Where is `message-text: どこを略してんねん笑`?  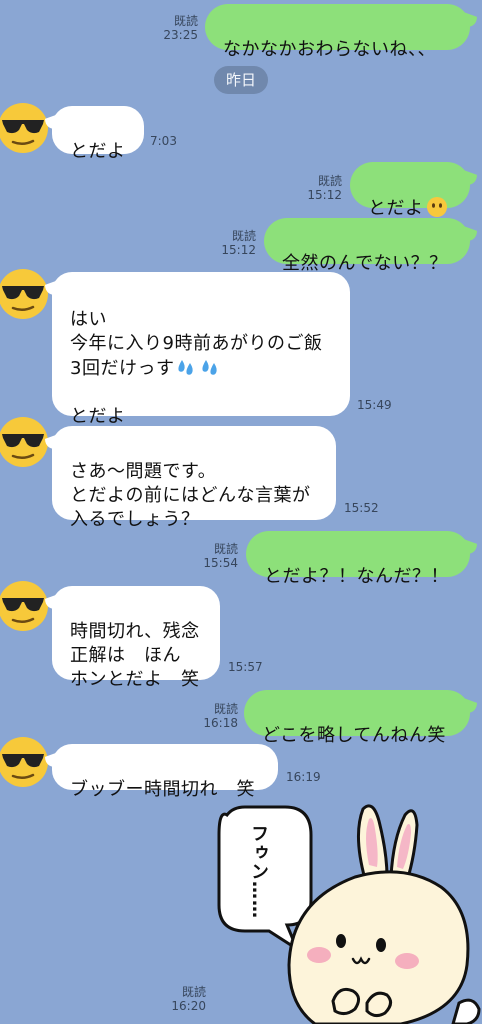 message-text: どこを略してんねん笑 is located at coordinates (354, 735).